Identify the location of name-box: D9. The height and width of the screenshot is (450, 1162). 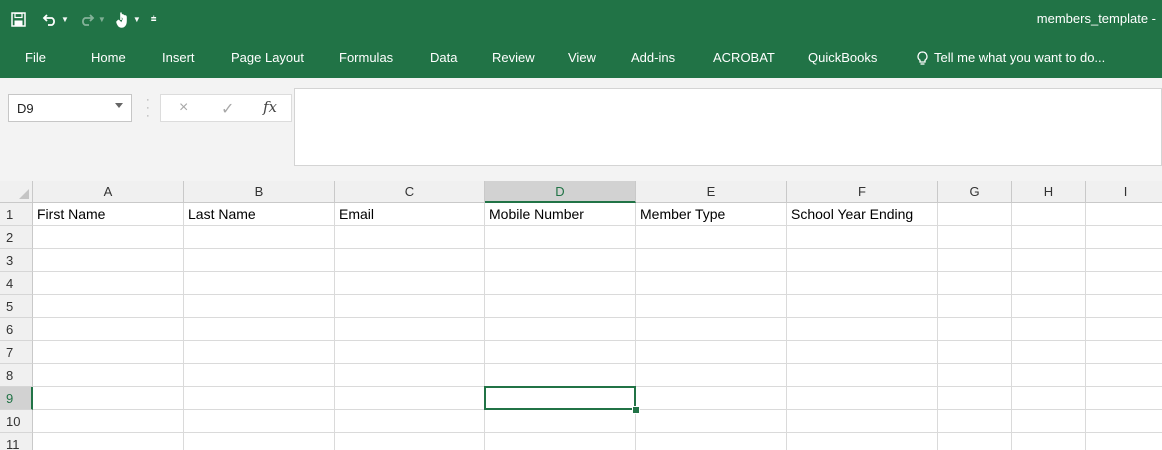
(70, 108).